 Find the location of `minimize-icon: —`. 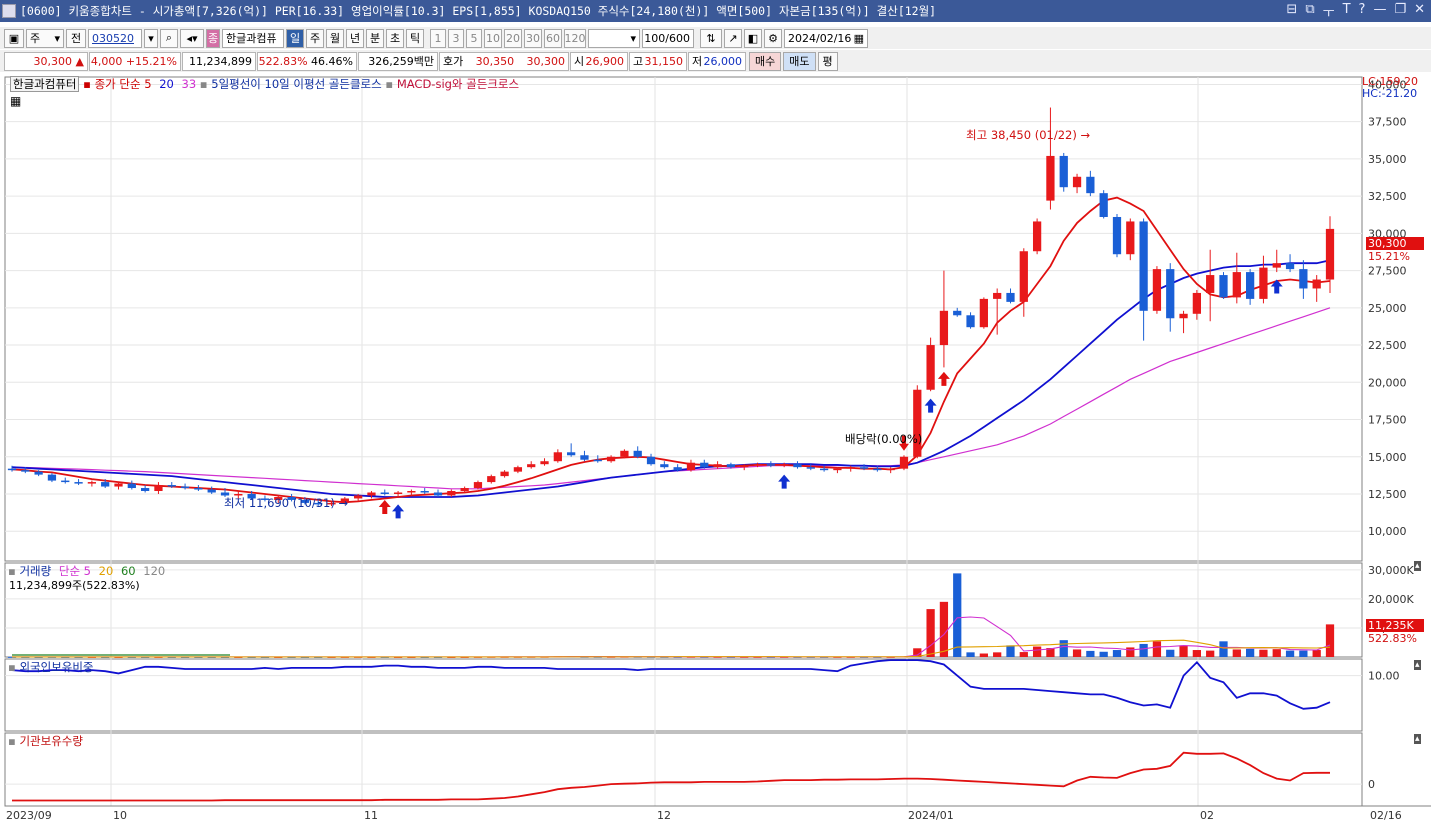

minimize-icon: — is located at coordinates (1379, 11).